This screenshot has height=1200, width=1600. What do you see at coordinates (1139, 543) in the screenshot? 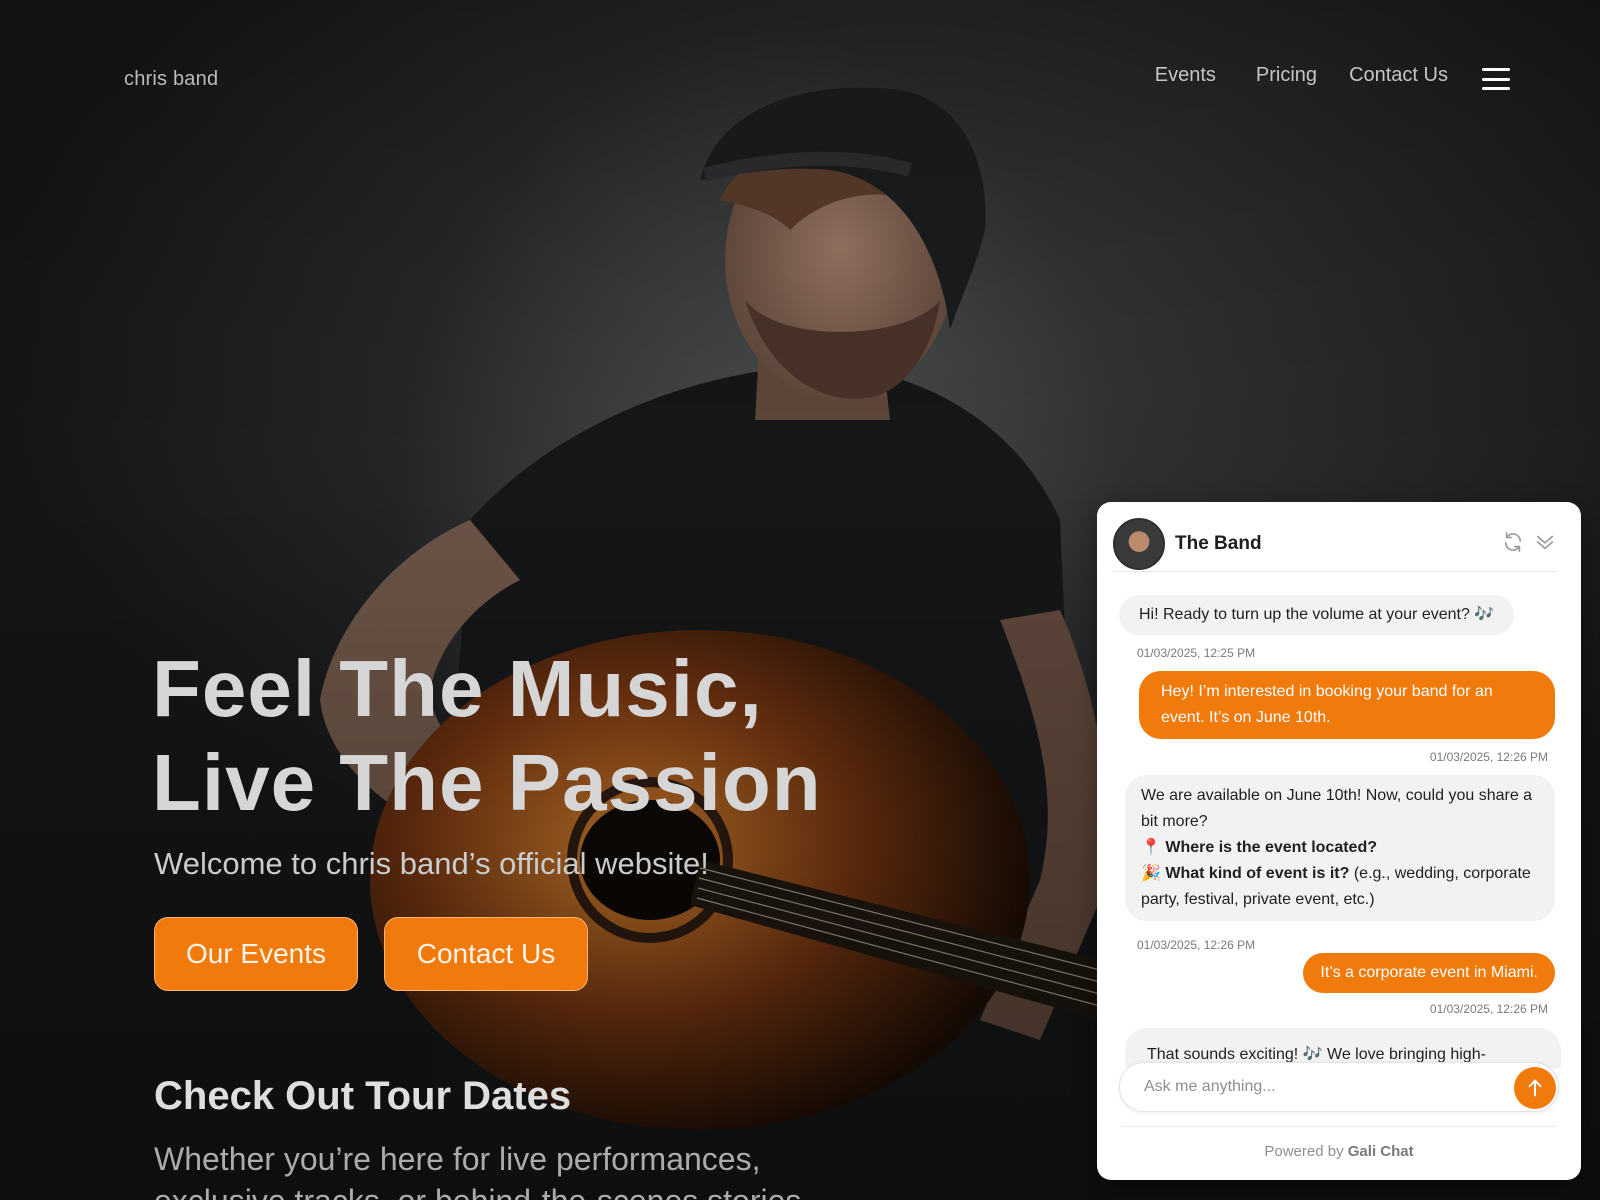
I see `band-avatar` at bounding box center [1139, 543].